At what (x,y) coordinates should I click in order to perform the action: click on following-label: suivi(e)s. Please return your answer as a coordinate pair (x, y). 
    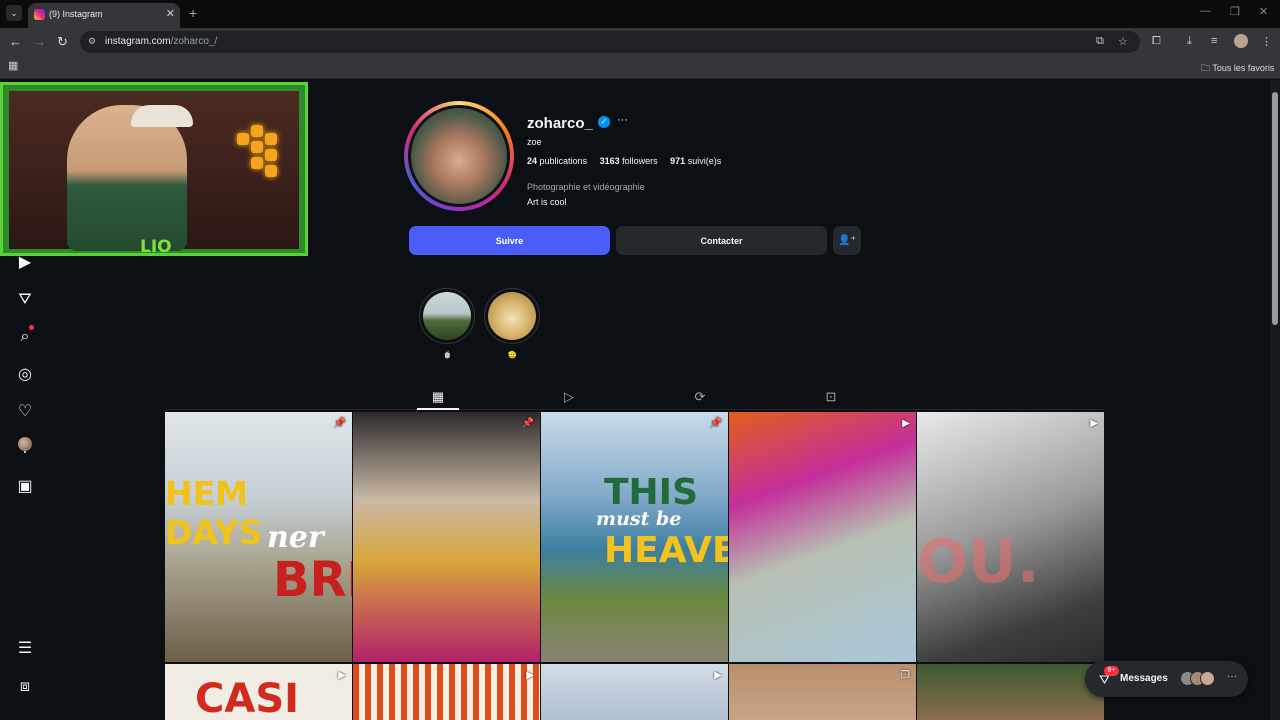
    Looking at the image, I should click on (705, 161).